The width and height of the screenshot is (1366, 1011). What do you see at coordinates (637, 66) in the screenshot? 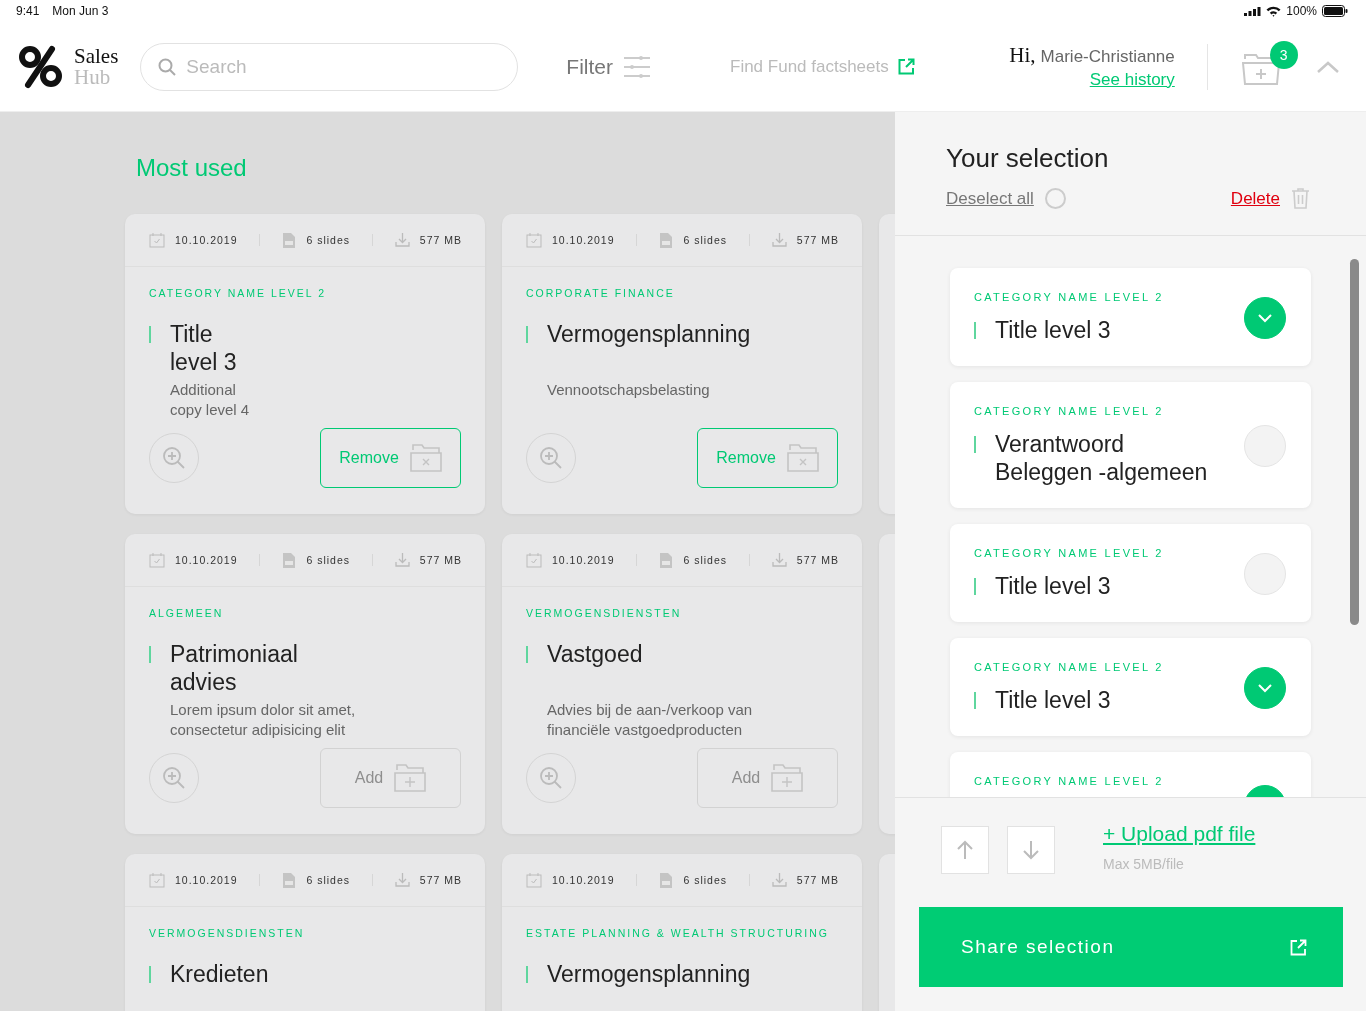
I see `sliders-icon` at bounding box center [637, 66].